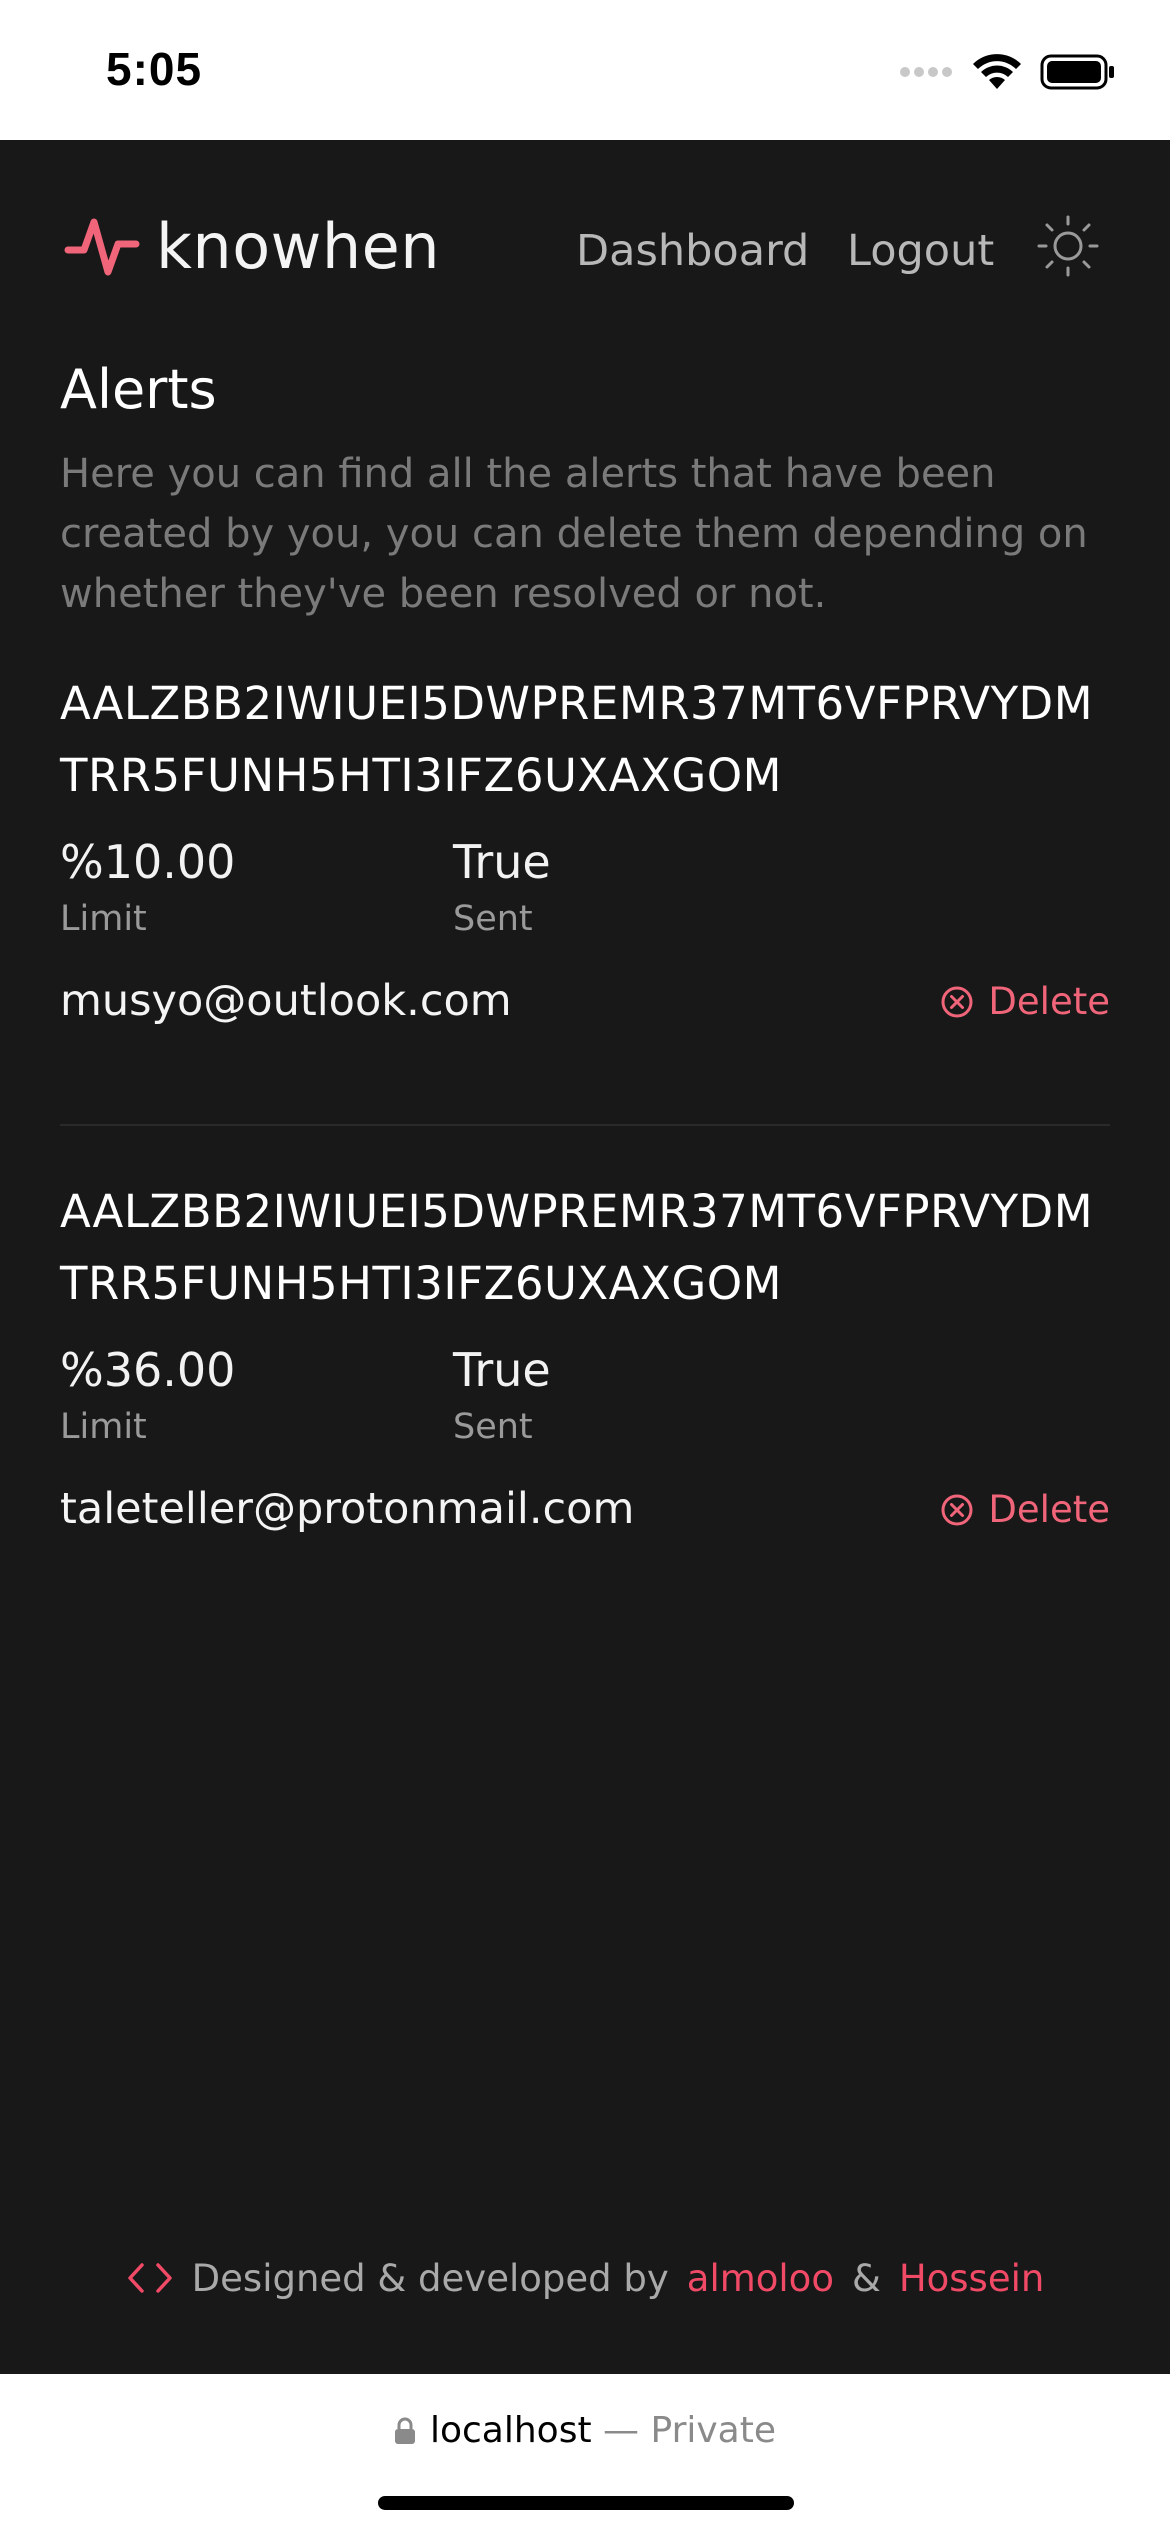  I want to click on alert-email: taleteller@protonmail.com, so click(347, 1509).